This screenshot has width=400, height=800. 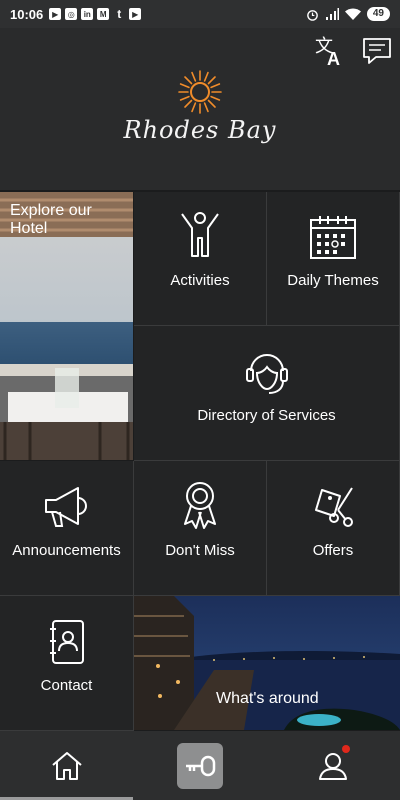 I want to click on contact-book-icon, so click(x=66, y=642).